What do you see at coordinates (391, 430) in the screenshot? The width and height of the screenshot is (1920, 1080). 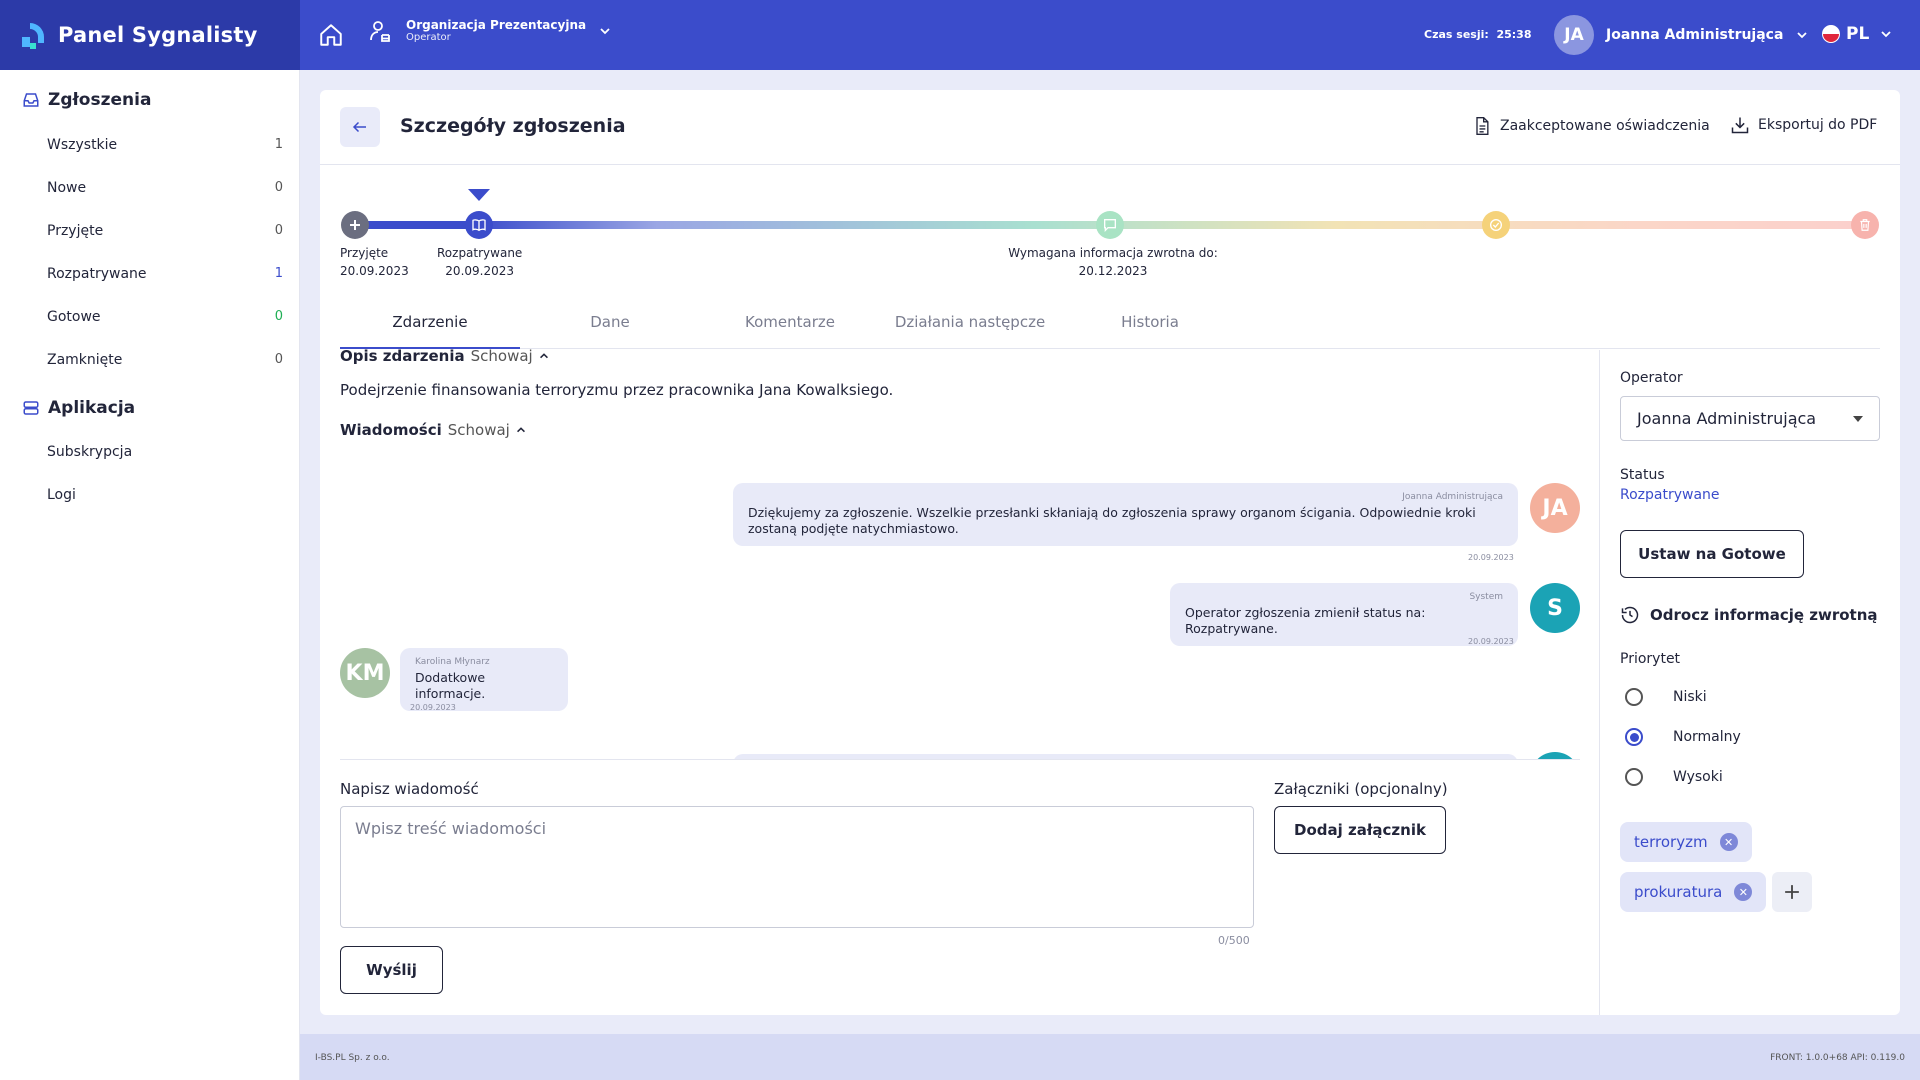 I see `messages-title: Wiadomości` at bounding box center [391, 430].